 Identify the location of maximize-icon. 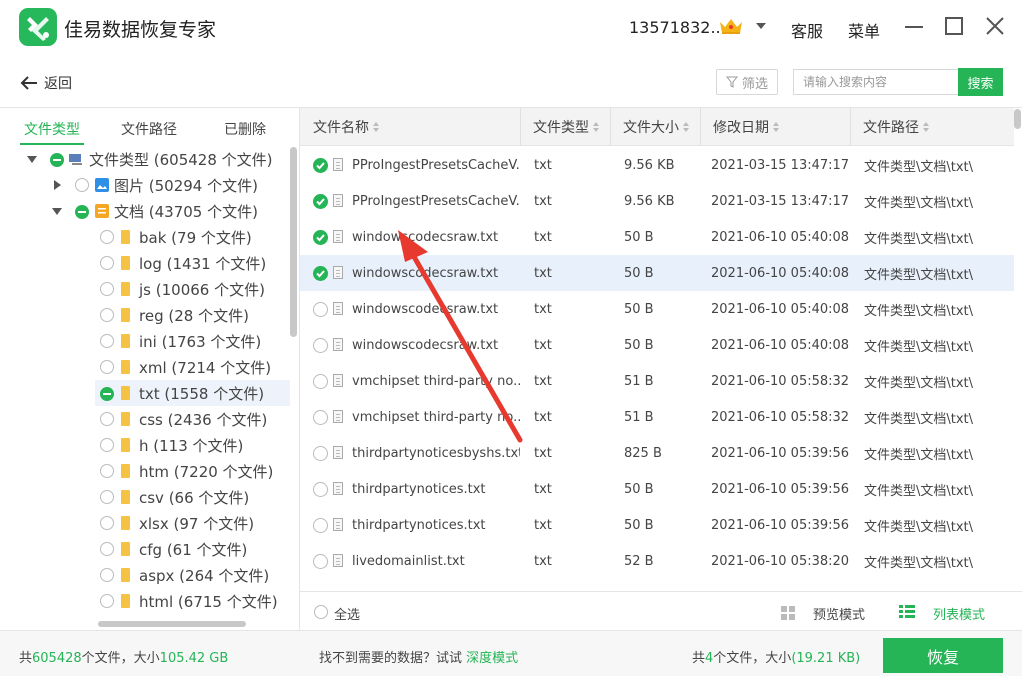
(954, 26).